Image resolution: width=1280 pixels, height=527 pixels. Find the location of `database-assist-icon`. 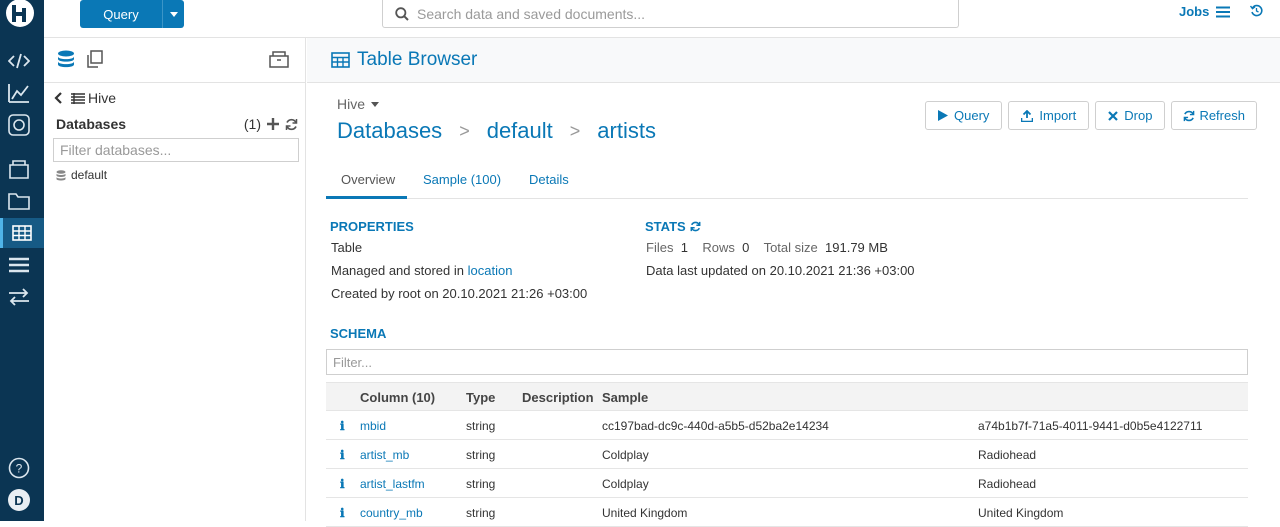

database-assist-icon is located at coordinates (66, 61).